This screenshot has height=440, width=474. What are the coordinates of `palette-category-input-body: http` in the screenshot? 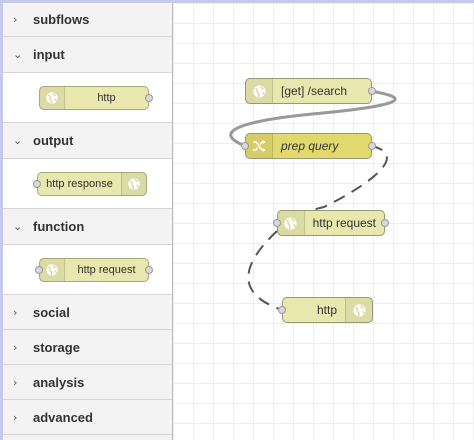 It's located at (87, 98).